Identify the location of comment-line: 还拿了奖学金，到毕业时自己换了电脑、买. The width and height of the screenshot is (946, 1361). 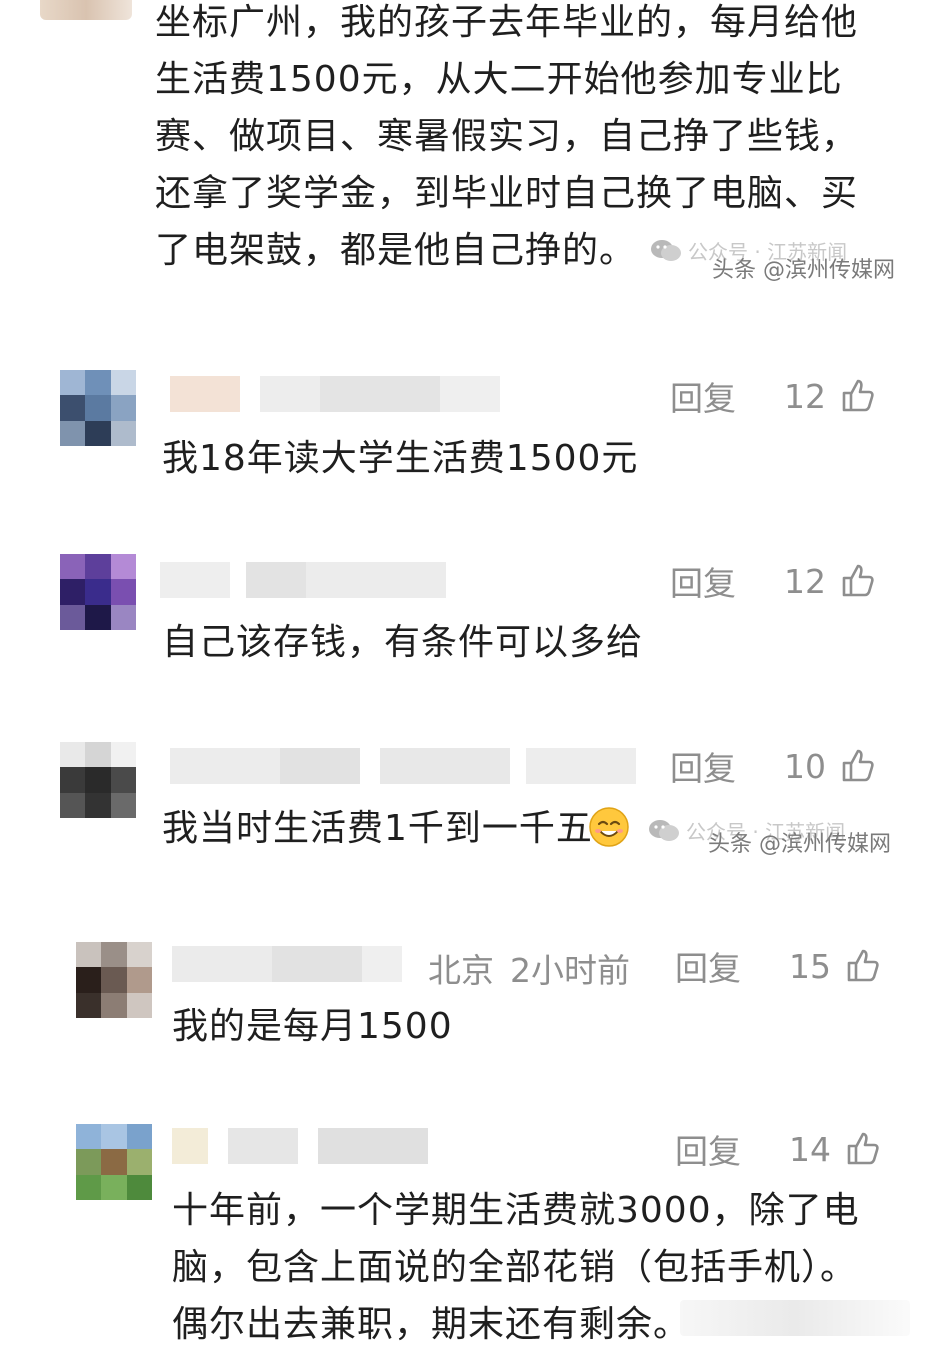
(507, 193).